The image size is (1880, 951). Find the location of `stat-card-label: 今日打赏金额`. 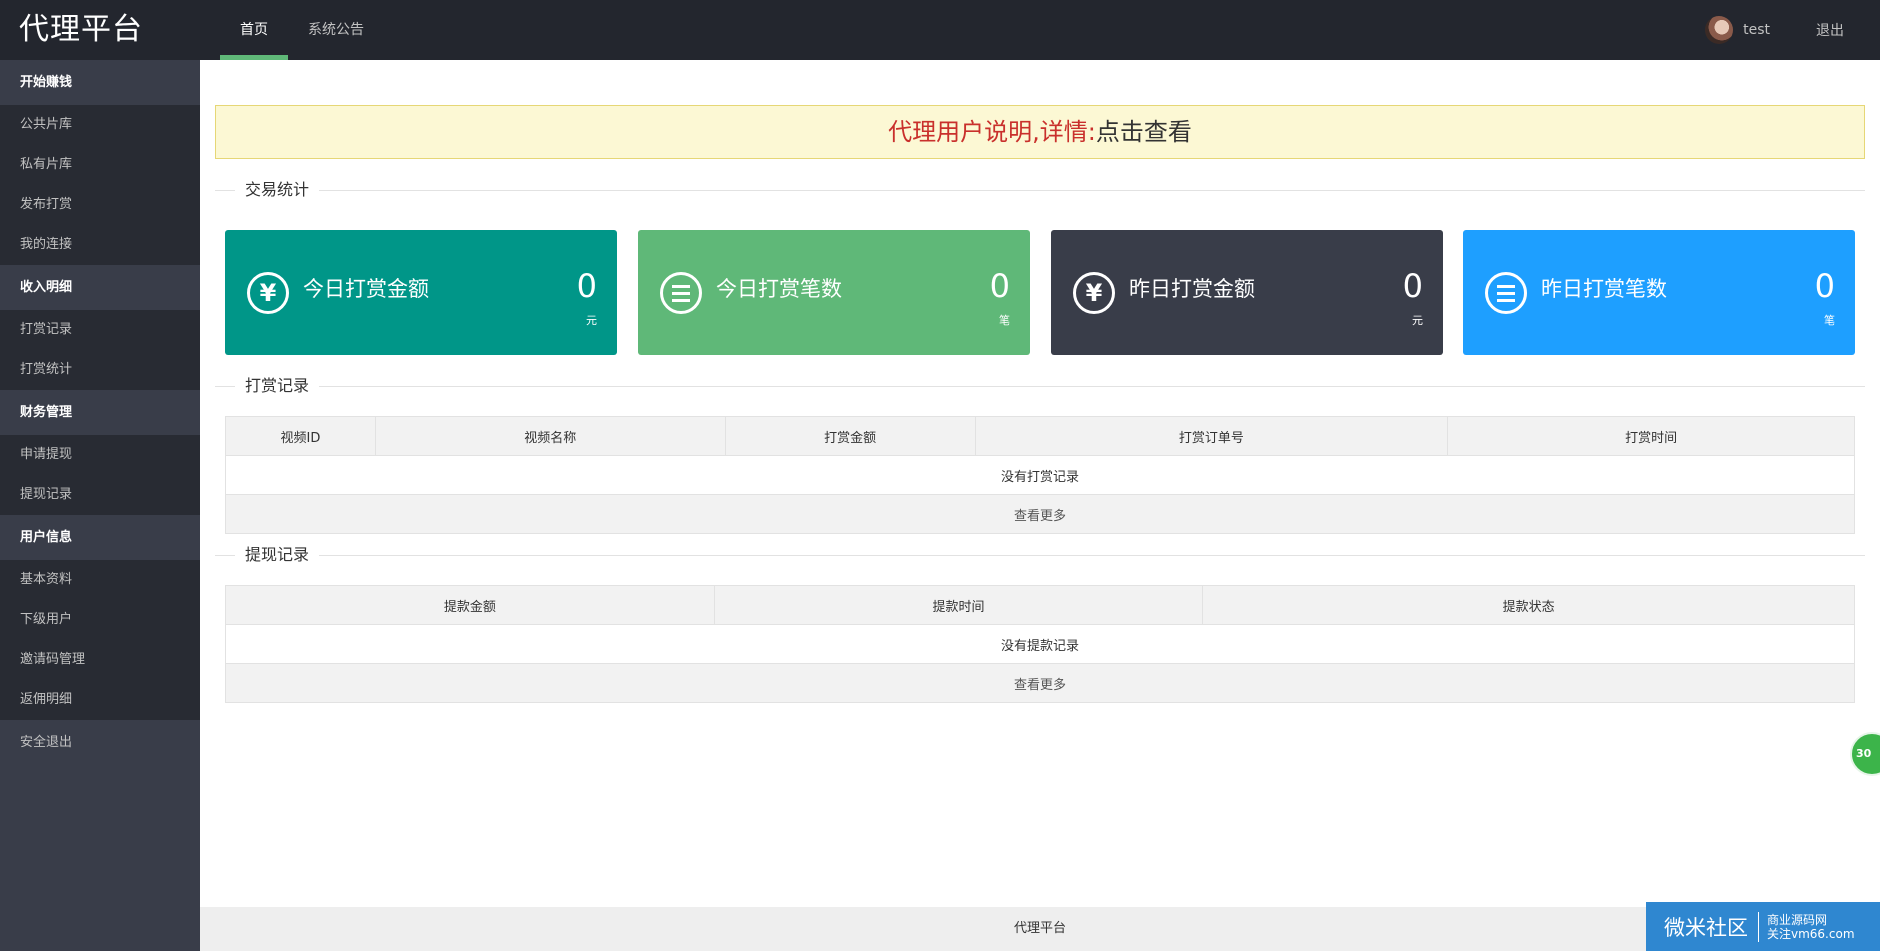

stat-card-label: 今日打赏金额 is located at coordinates (366, 289).